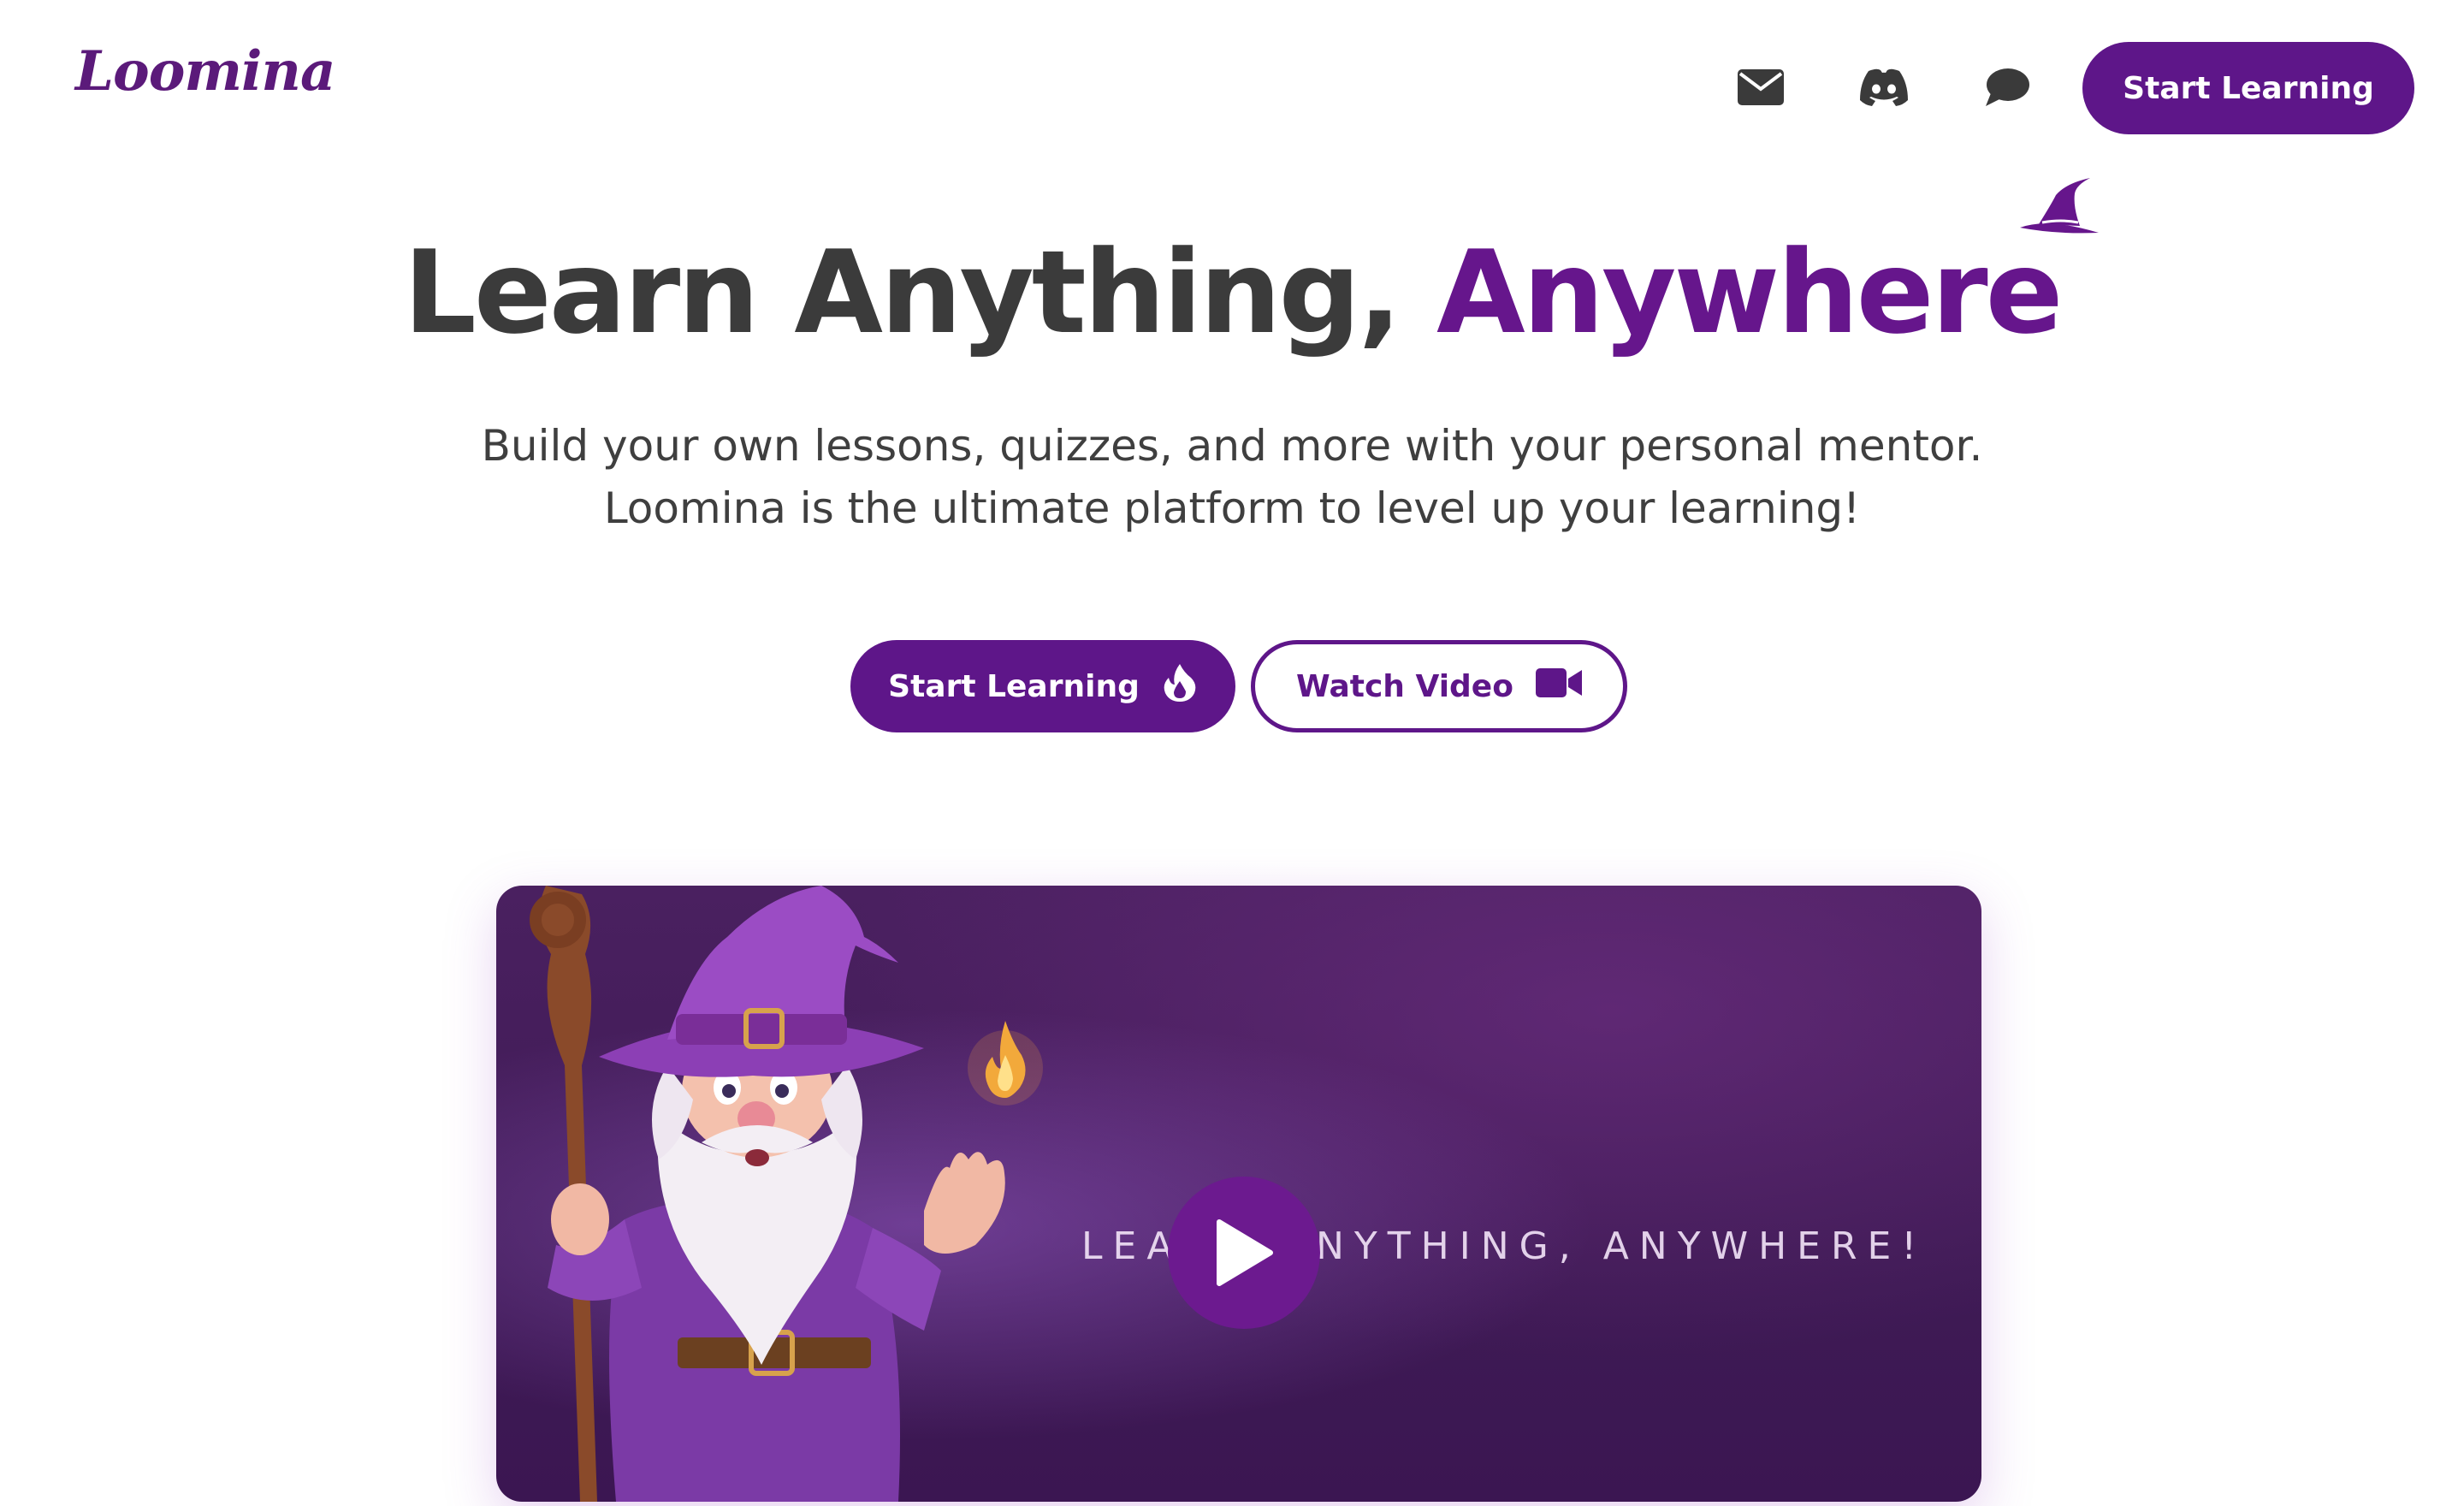  Describe the element at coordinates (1760, 87) in the screenshot. I see `mail-icon` at that location.